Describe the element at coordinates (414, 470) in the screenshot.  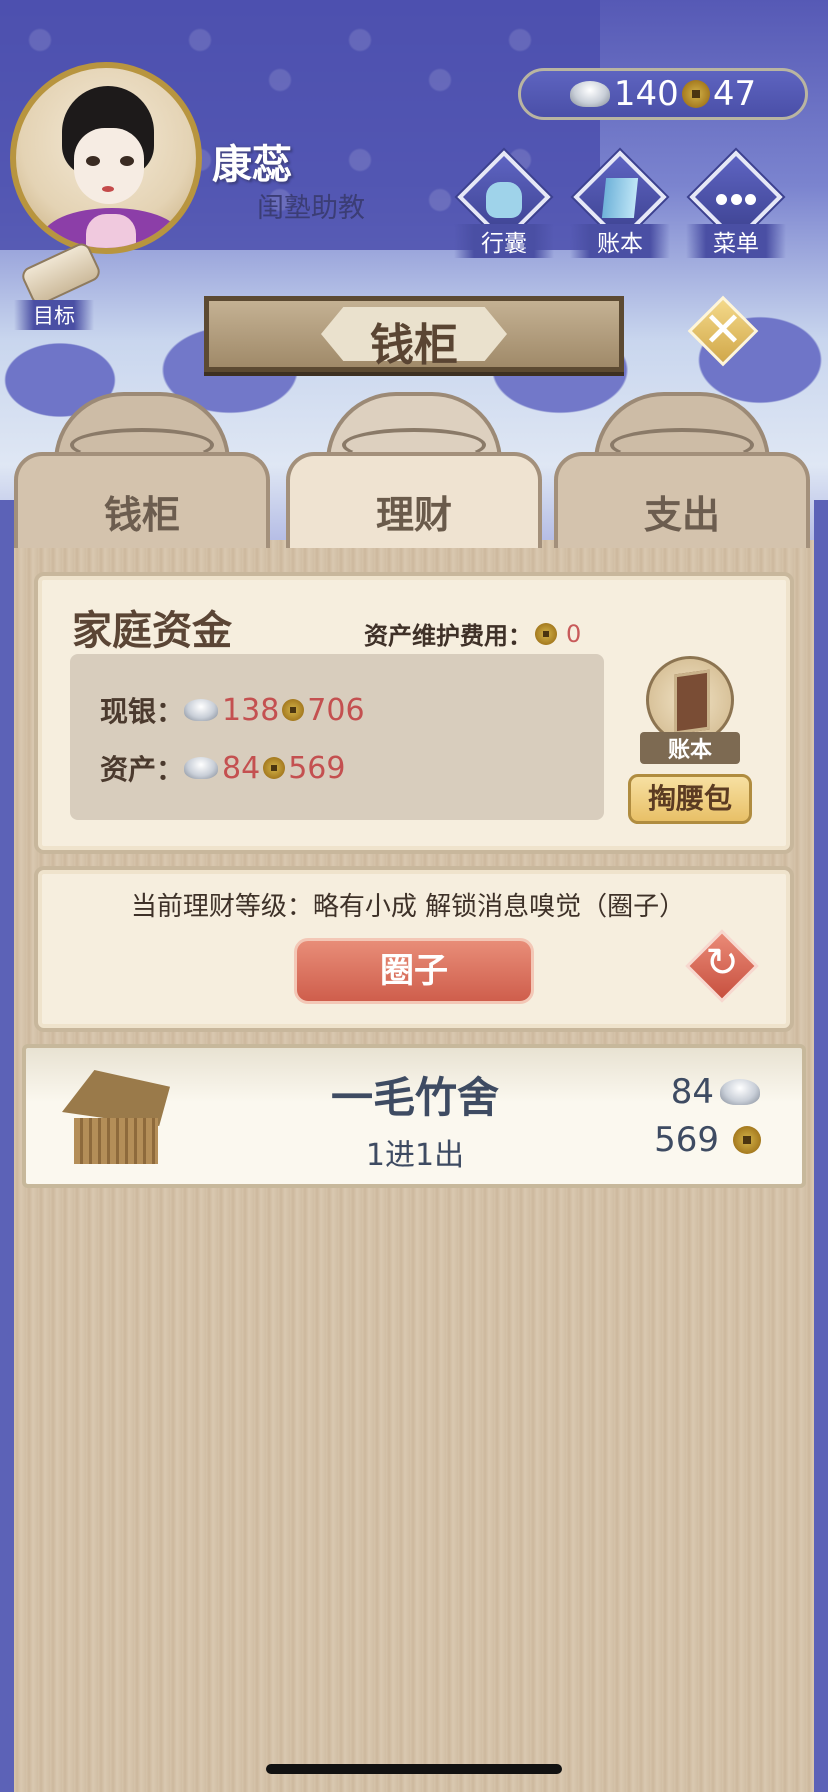
I see `tab-finance: 理财` at that location.